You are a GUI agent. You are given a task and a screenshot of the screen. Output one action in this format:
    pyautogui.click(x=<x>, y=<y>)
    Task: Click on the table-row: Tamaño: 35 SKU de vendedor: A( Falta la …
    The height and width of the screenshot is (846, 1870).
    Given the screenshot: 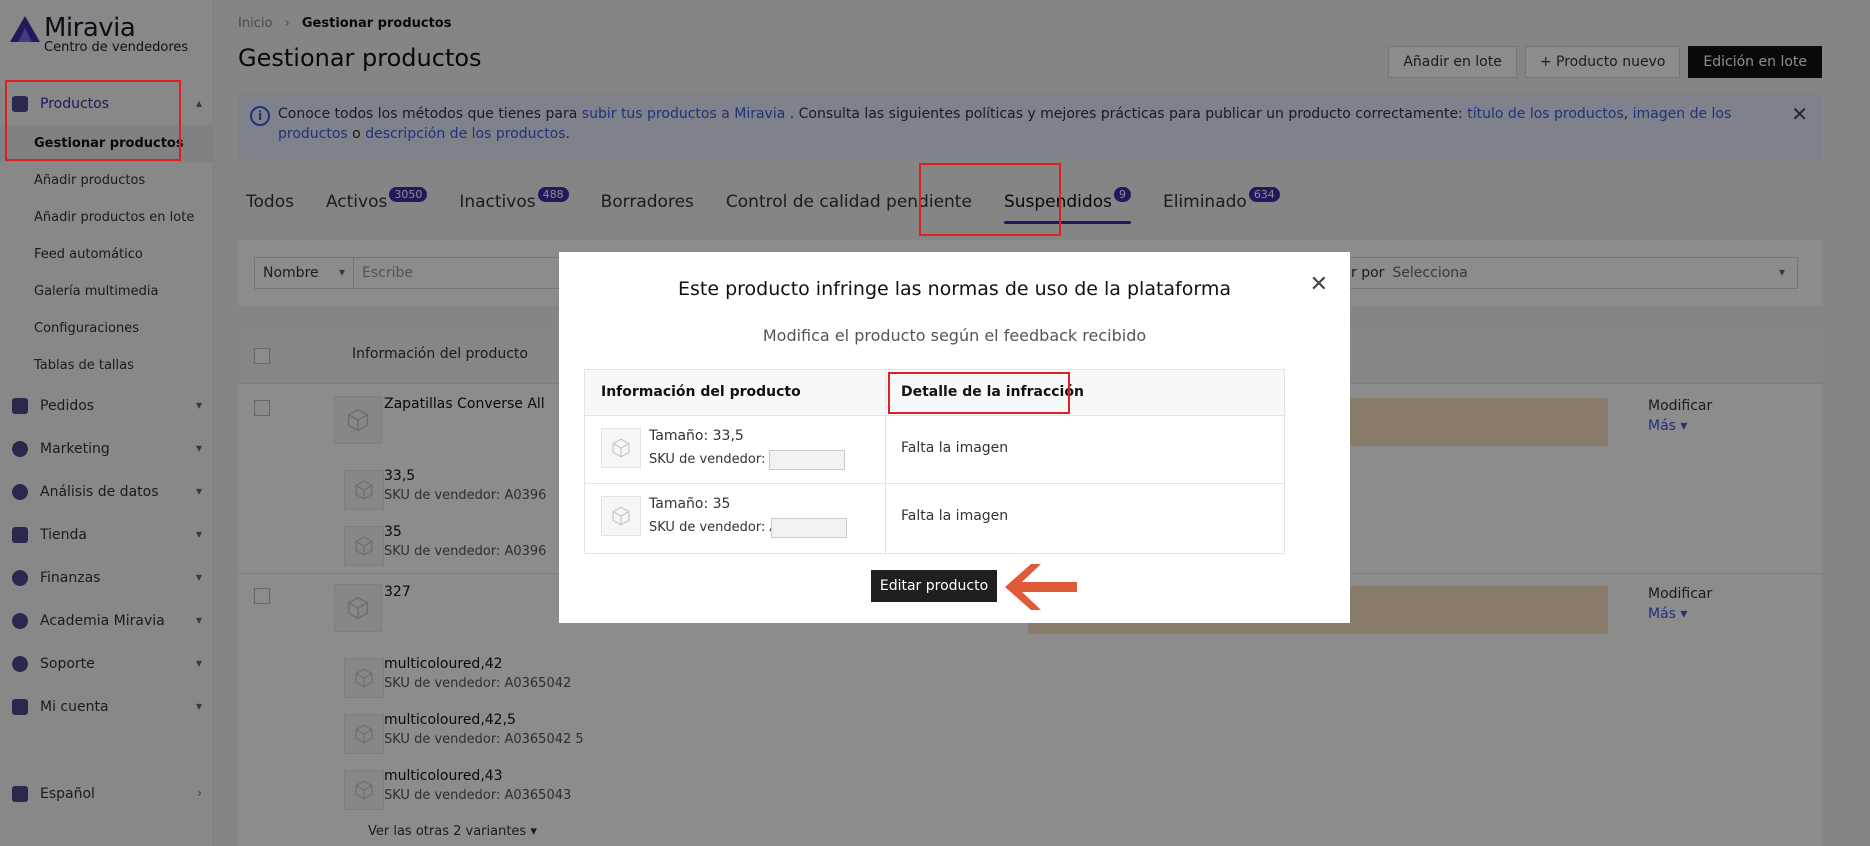 What is the action you would take?
    pyautogui.click(x=934, y=518)
    